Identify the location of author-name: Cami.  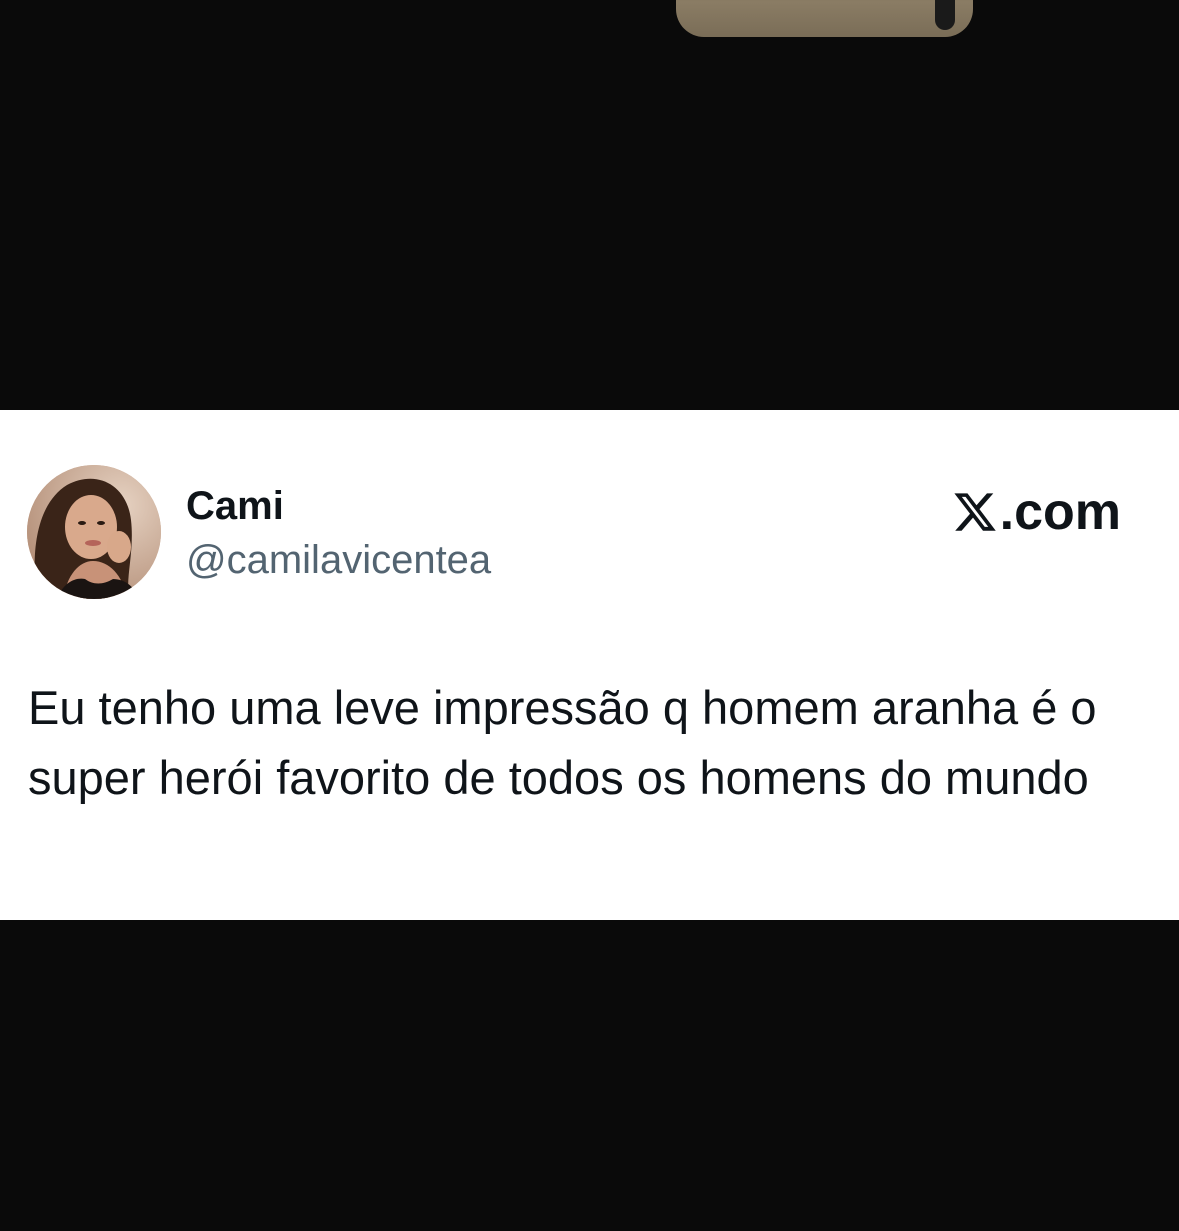
(235, 506).